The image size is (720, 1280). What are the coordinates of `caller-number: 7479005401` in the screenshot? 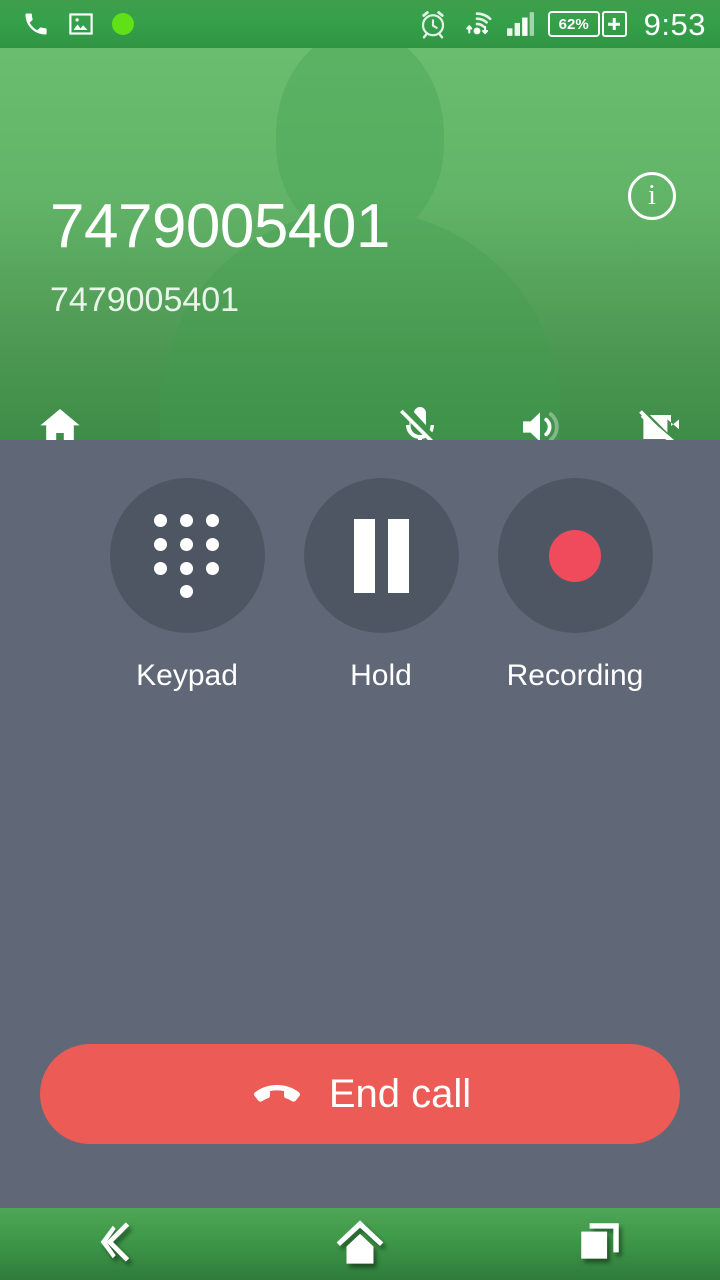 It's located at (145, 300).